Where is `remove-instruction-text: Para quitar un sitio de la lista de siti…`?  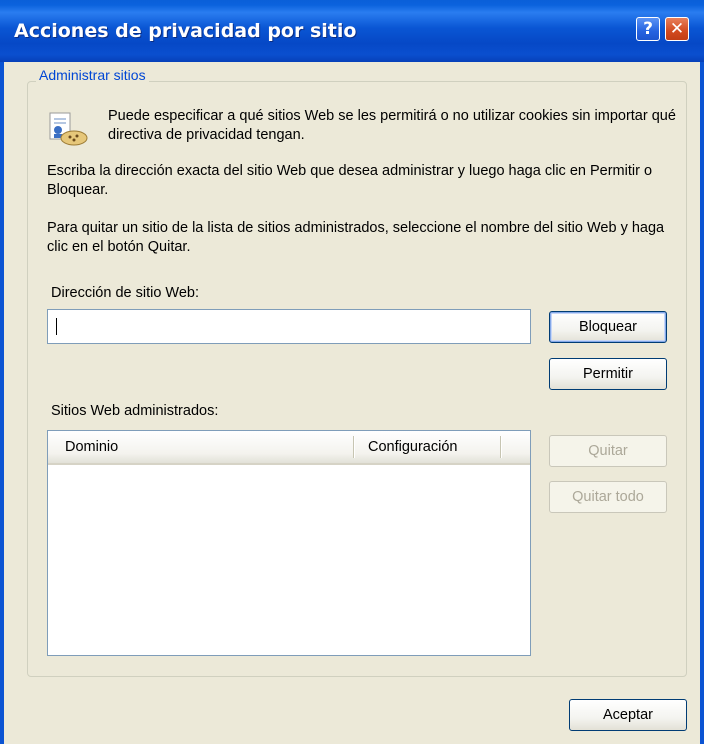
remove-instruction-text: Para quitar un sitio de la lista de siti… is located at coordinates (356, 237).